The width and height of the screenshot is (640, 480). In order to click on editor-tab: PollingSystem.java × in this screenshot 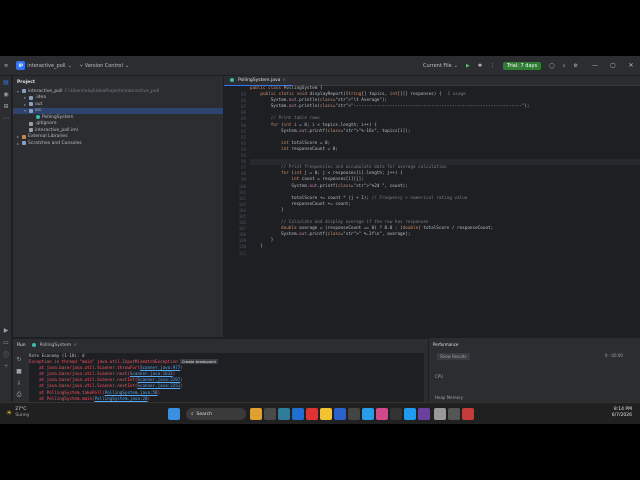, I will do `click(258, 81)`.